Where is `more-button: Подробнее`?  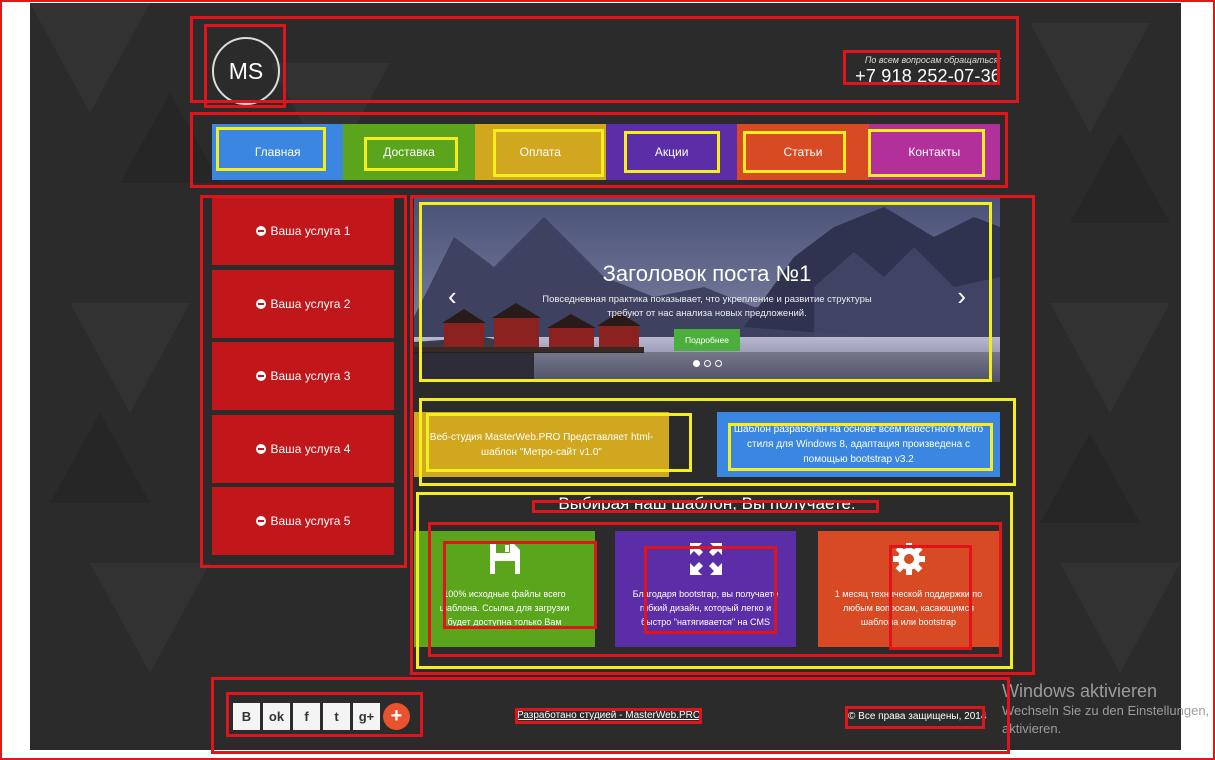 more-button: Подробнее is located at coordinates (707, 340).